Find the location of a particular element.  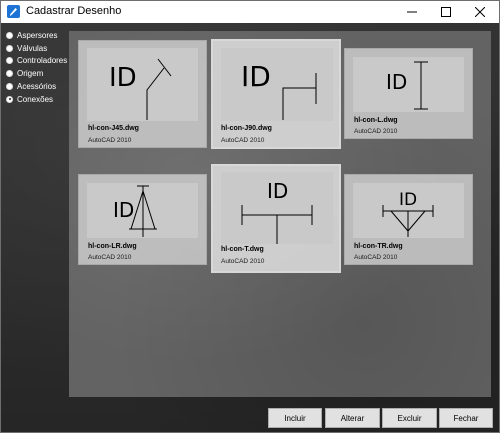

radio-label: Aspersores is located at coordinates (37, 35).